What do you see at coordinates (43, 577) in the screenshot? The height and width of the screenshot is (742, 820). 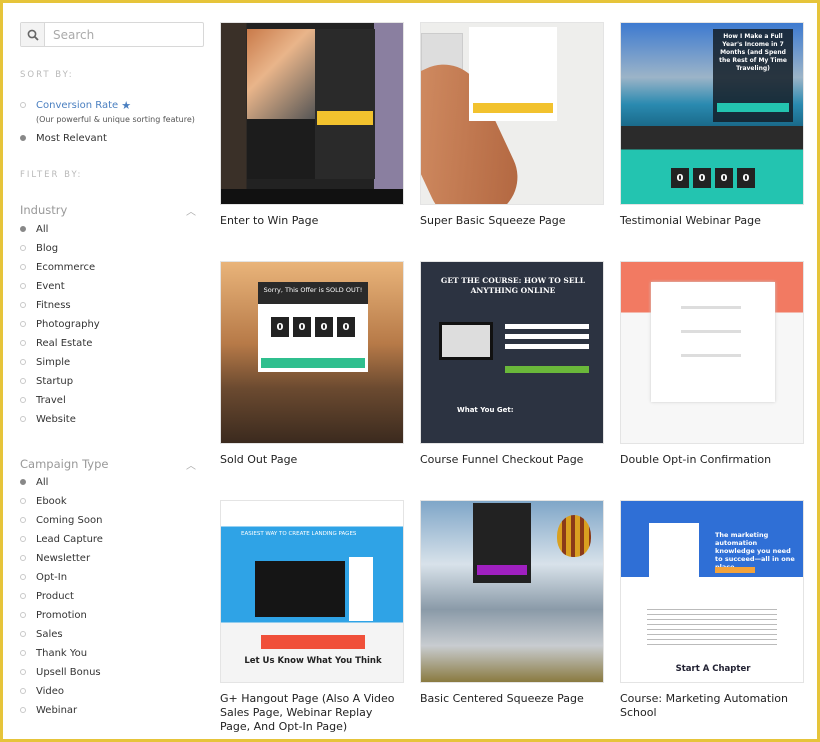 I see `campaign-filter-opt-in: Opt-In` at bounding box center [43, 577].